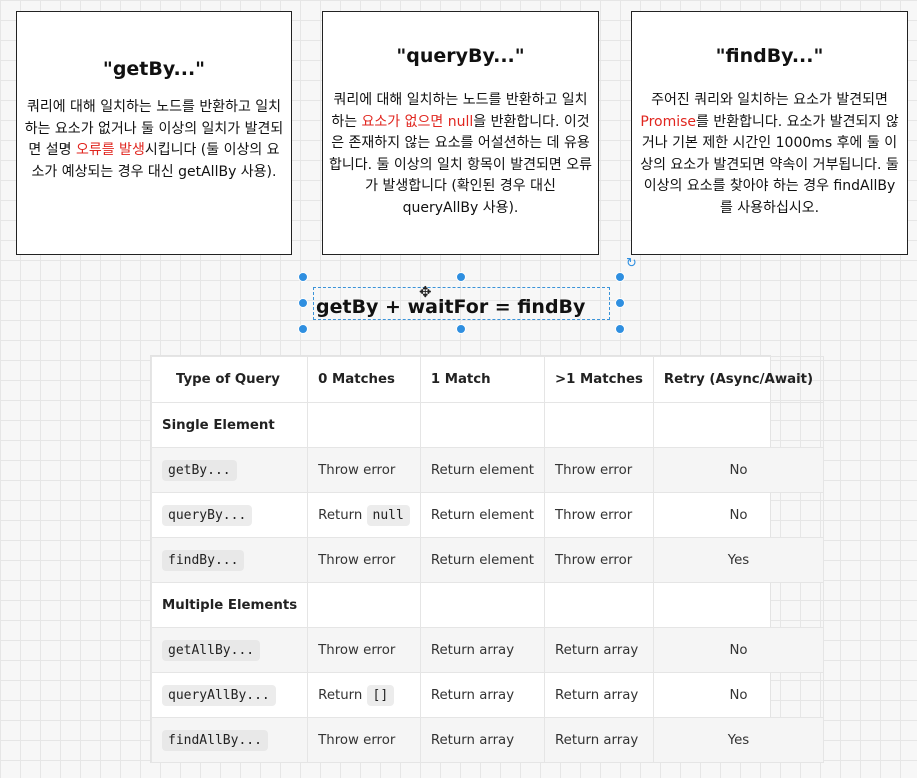 Image resolution: width=917 pixels, height=778 pixels. I want to click on cell: Return [], so click(364, 695).